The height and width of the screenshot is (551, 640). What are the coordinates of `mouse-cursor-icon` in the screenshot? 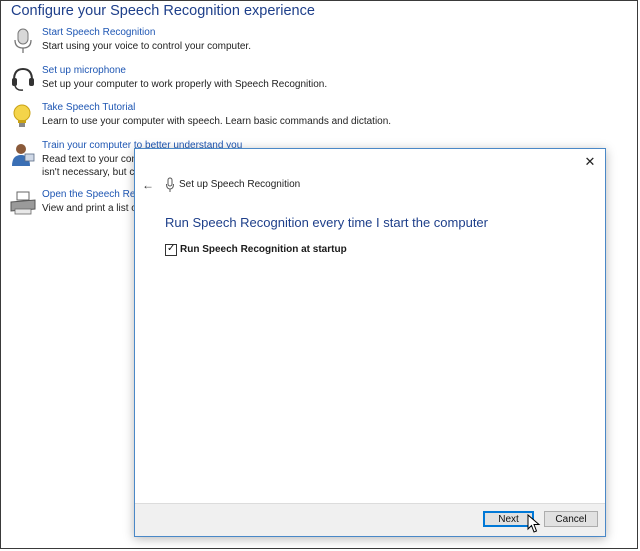 It's located at (534, 523).